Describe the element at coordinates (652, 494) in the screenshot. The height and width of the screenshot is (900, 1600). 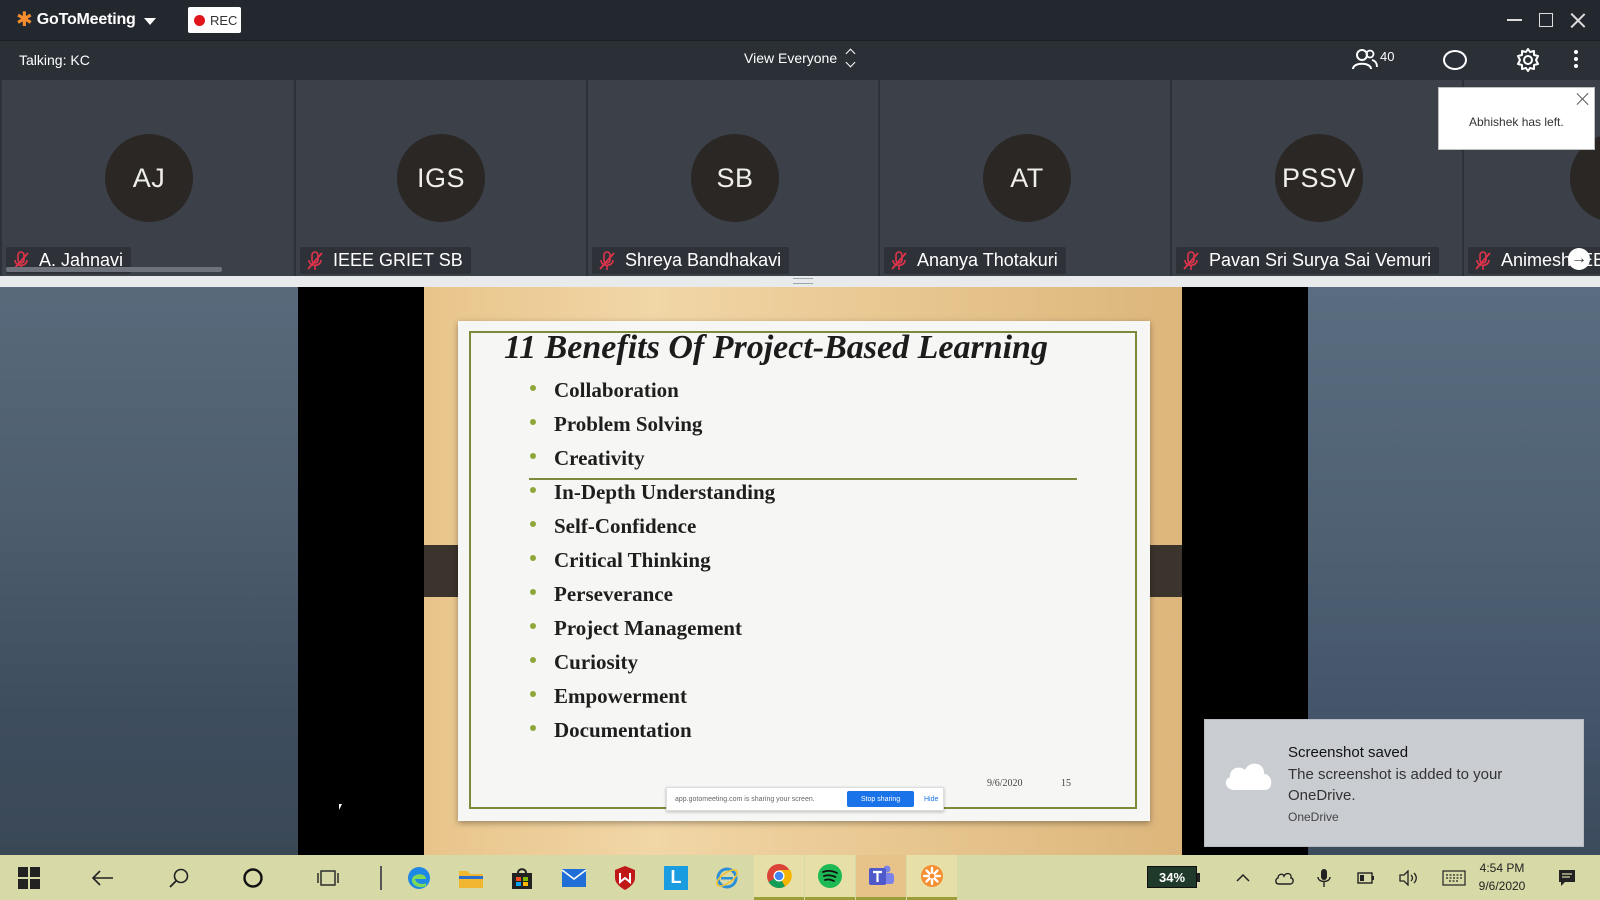
I see `list-item: In-Depth Understanding` at that location.